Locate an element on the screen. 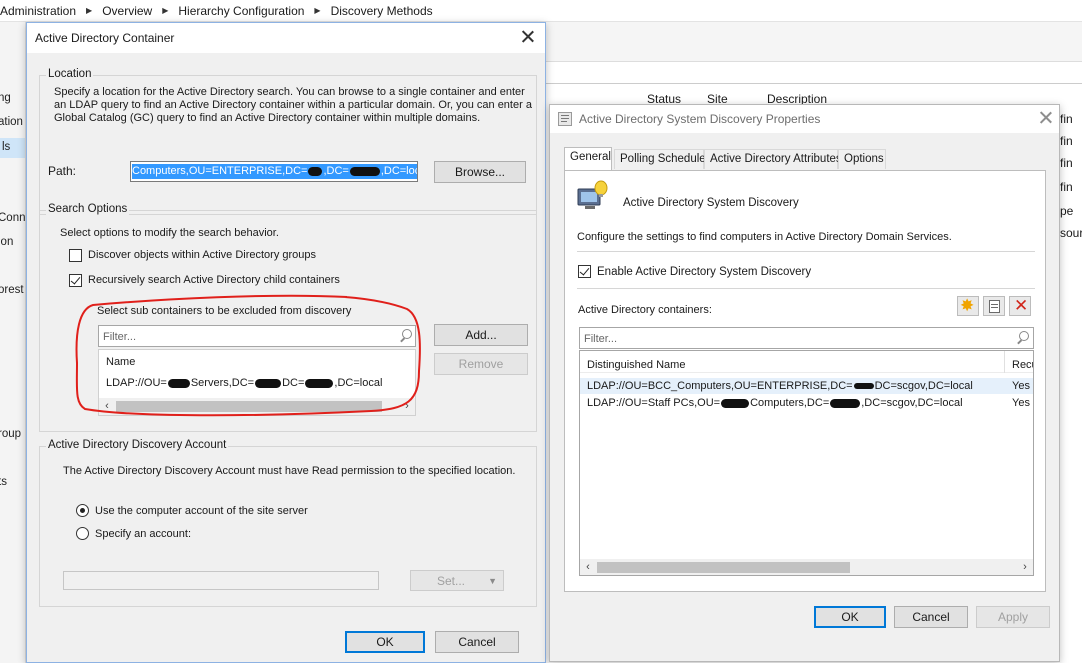  scroll-left-icon: ‹ is located at coordinates (588, 567).